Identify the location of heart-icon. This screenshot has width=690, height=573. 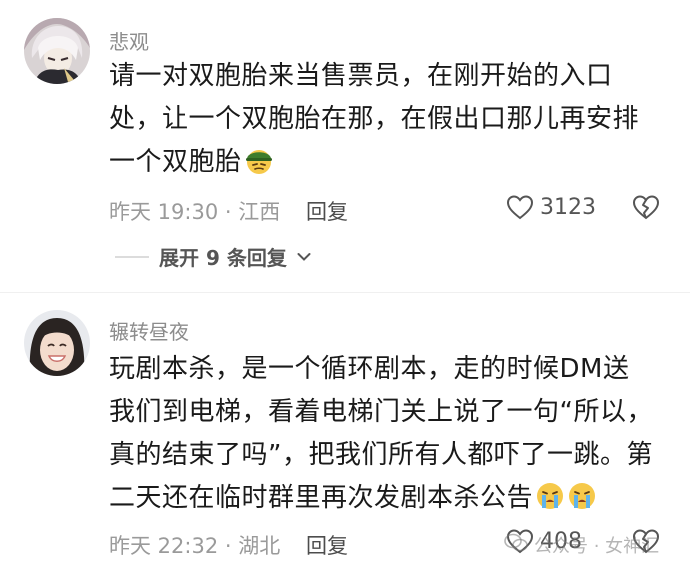
(520, 207).